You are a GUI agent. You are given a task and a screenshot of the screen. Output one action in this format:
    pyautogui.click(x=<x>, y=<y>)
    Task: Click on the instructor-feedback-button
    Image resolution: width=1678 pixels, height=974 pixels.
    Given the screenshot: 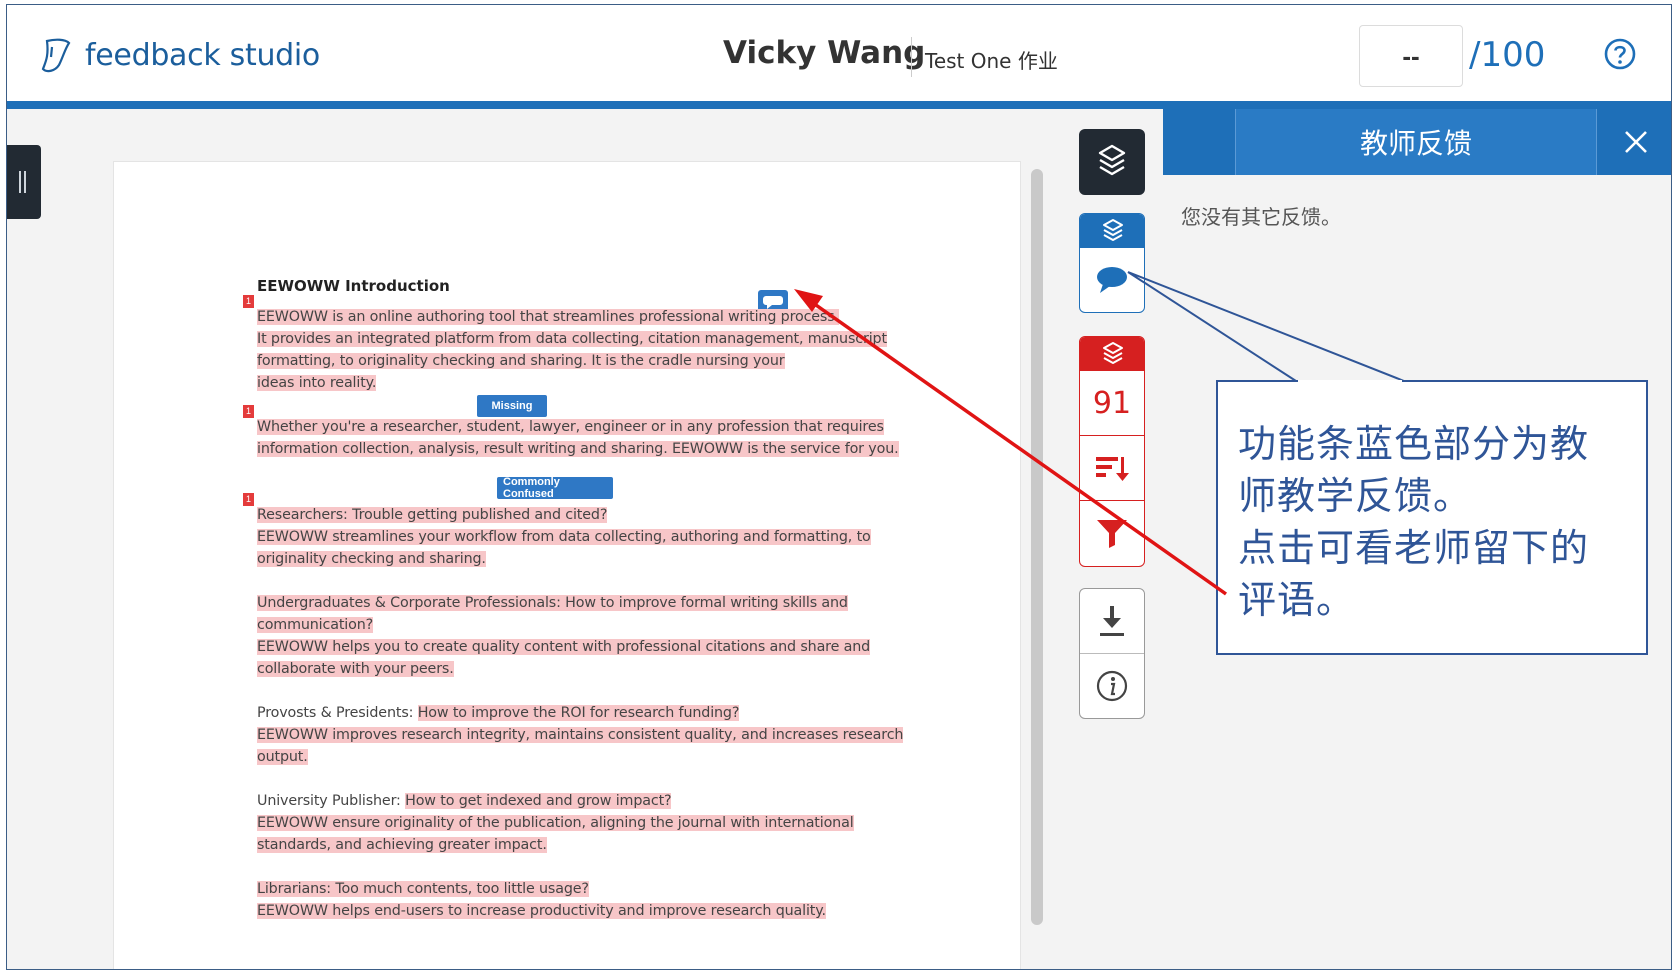 What is the action you would take?
    pyautogui.click(x=1112, y=280)
    